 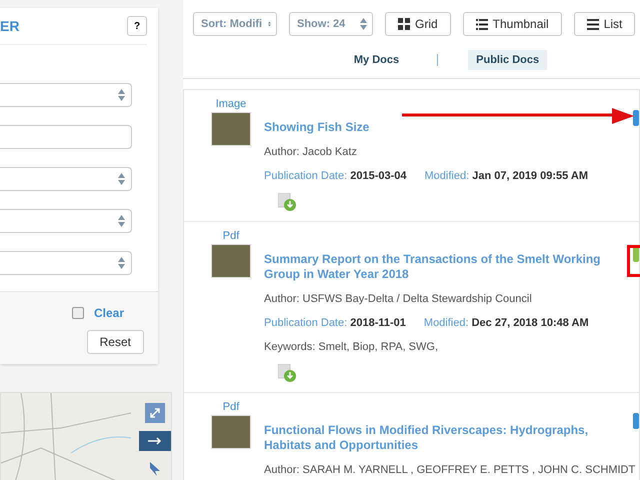 What do you see at coordinates (155, 413) in the screenshot?
I see `expand-icon` at bounding box center [155, 413].